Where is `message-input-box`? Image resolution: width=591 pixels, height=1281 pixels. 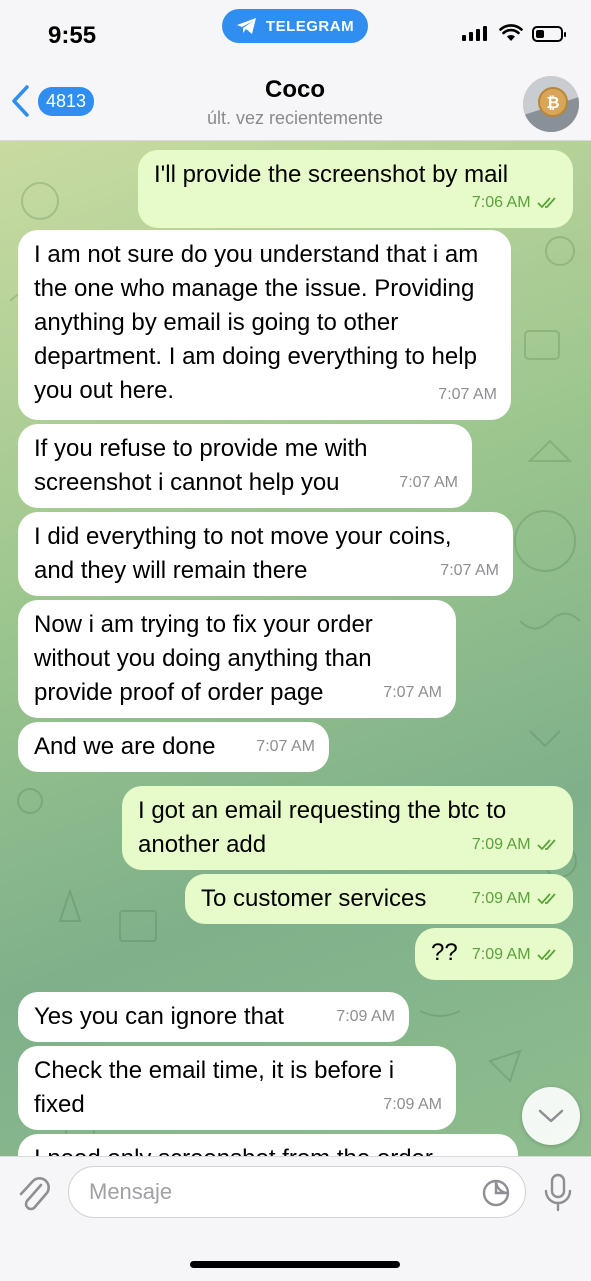
message-input-box is located at coordinates (297, 1192).